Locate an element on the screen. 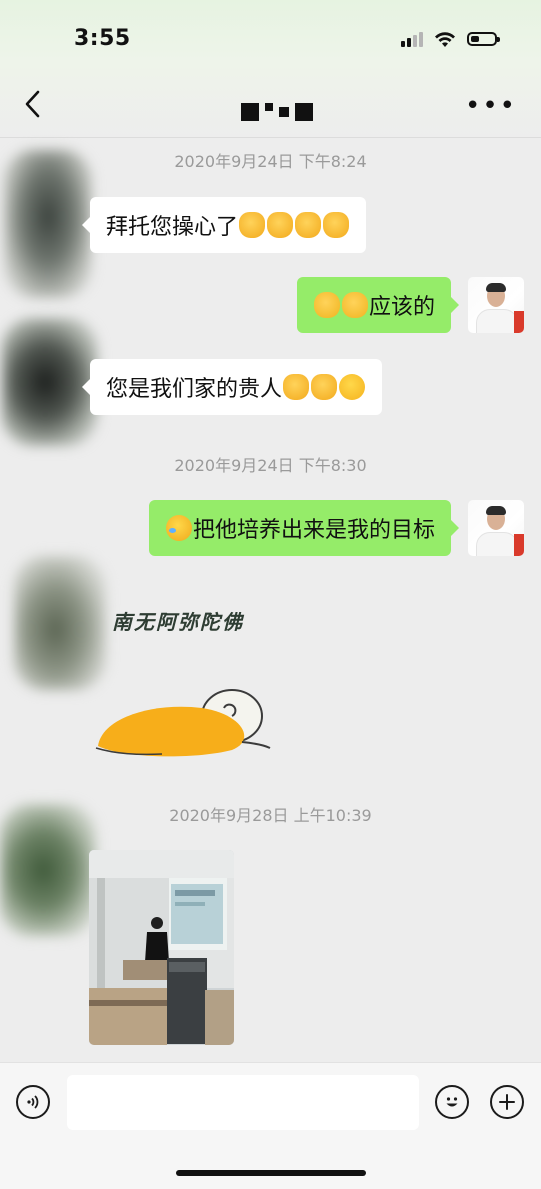 Image resolution: width=541 pixels, height=1189 pixels. plus-button is located at coordinates (507, 1102).